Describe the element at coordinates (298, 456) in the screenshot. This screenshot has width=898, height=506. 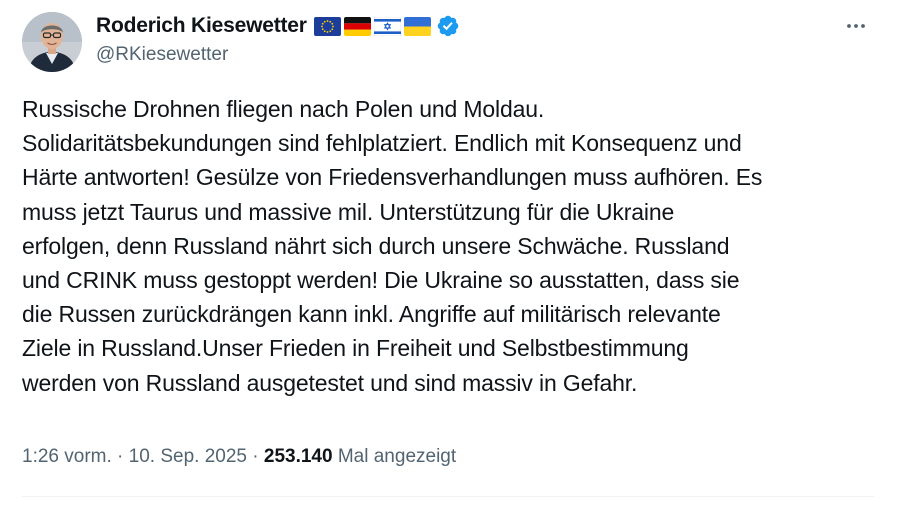
I see `views-count: 253.140` at that location.